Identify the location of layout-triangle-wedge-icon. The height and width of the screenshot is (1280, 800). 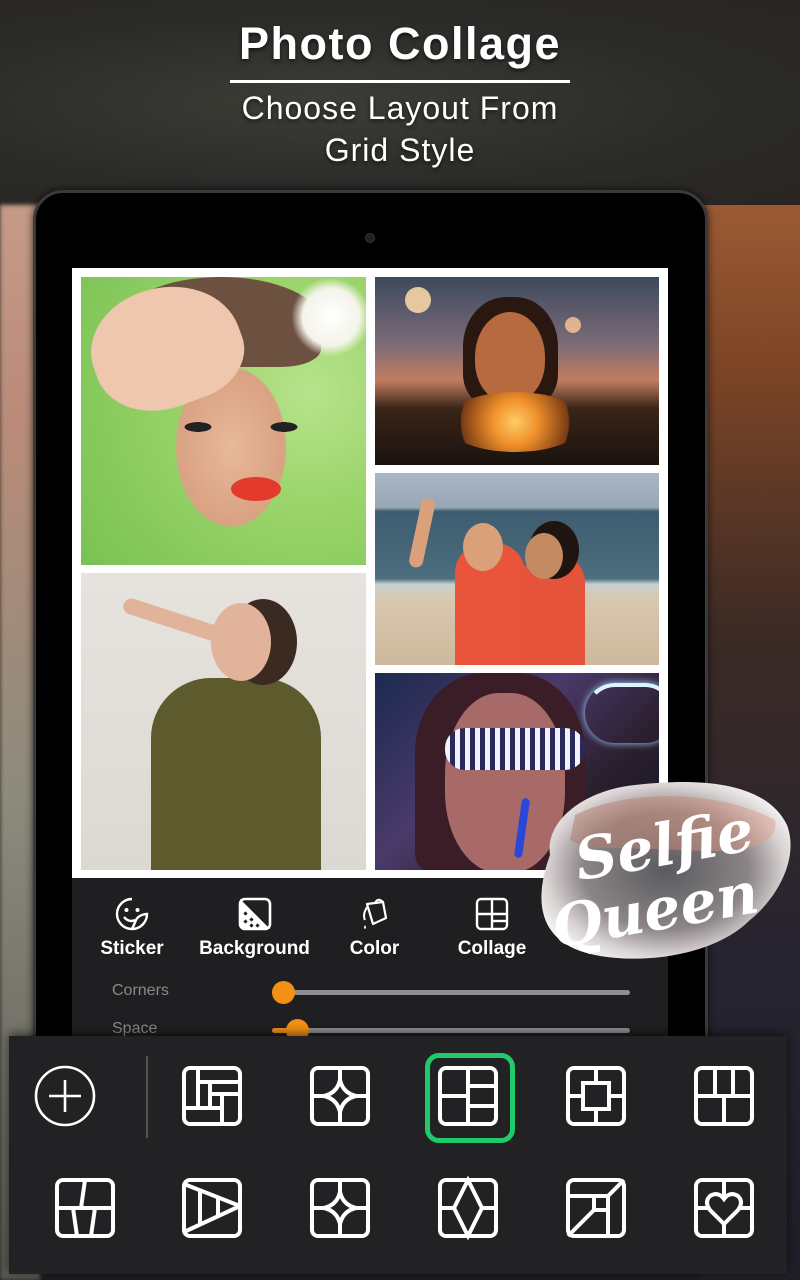
(212, 1208).